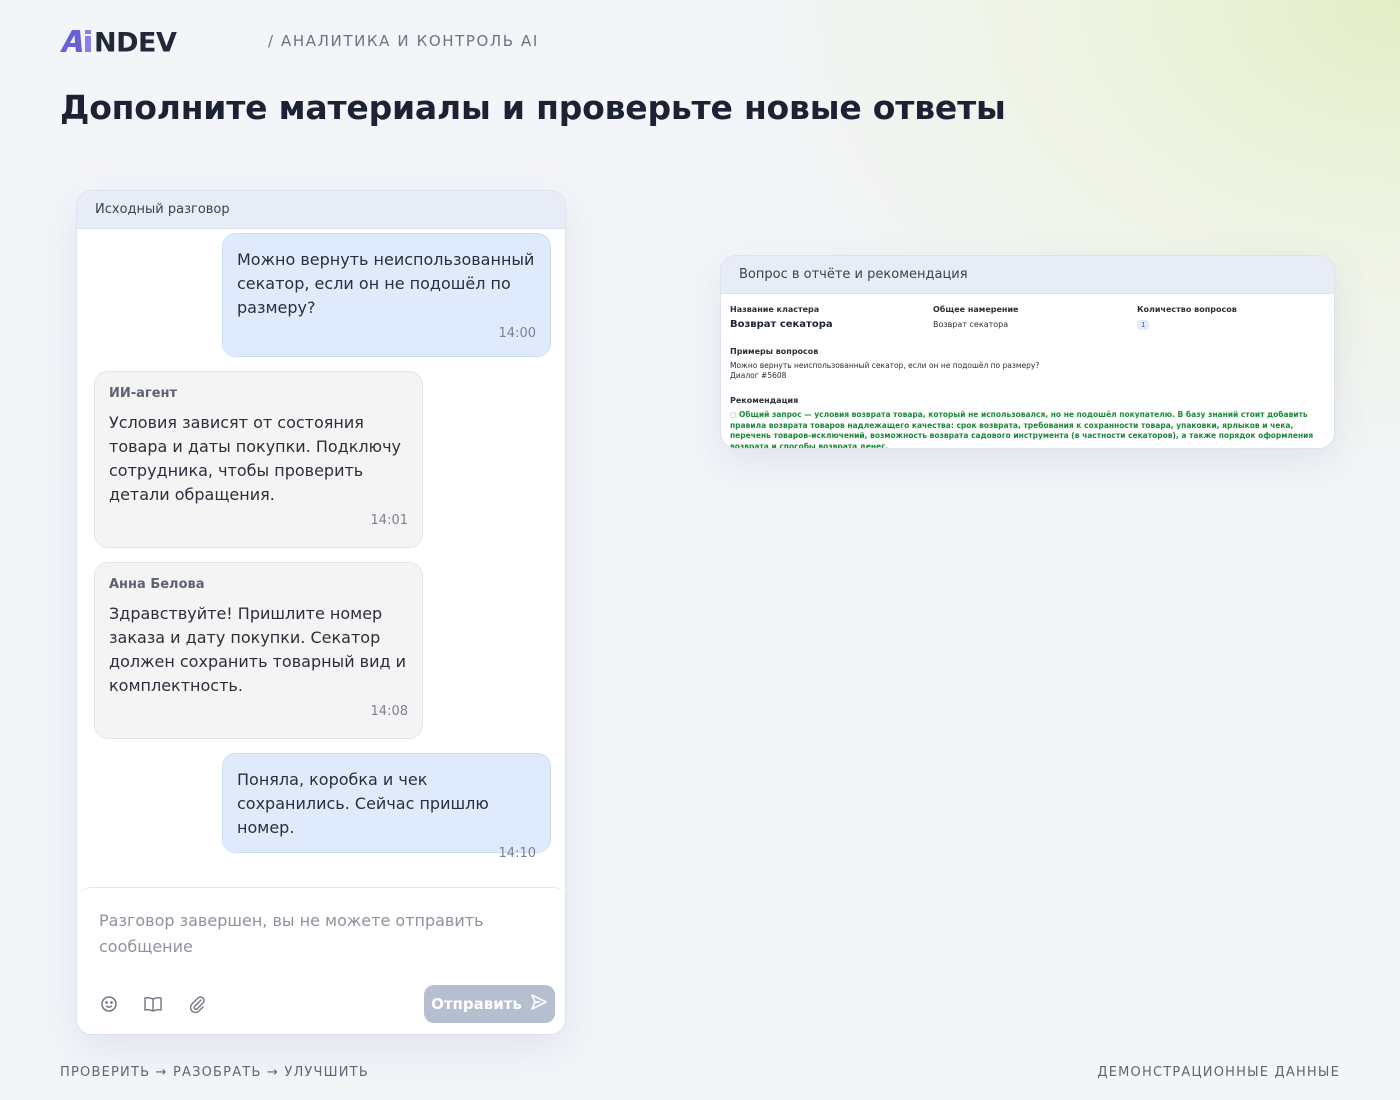  I want to click on cluster-label: Название кластера, so click(775, 309).